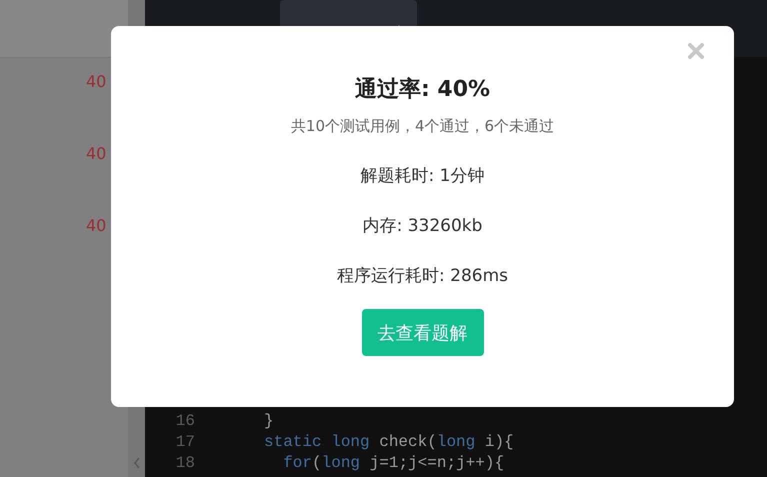 The width and height of the screenshot is (767, 477). Describe the element at coordinates (422, 90) in the screenshot. I see `dialog-title: 通过率: 40%` at that location.